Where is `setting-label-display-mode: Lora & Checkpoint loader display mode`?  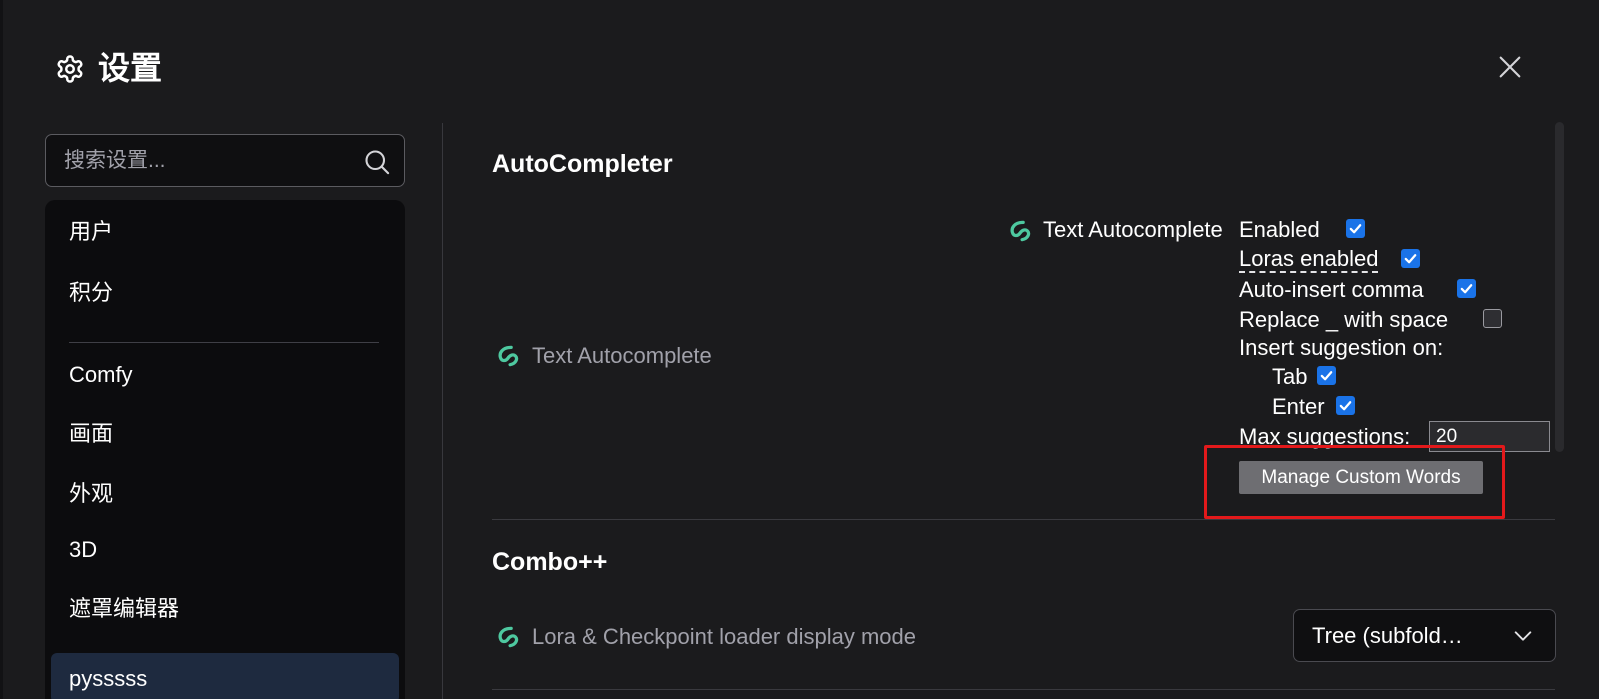
setting-label-display-mode: Lora & Checkpoint loader display mode is located at coordinates (724, 636).